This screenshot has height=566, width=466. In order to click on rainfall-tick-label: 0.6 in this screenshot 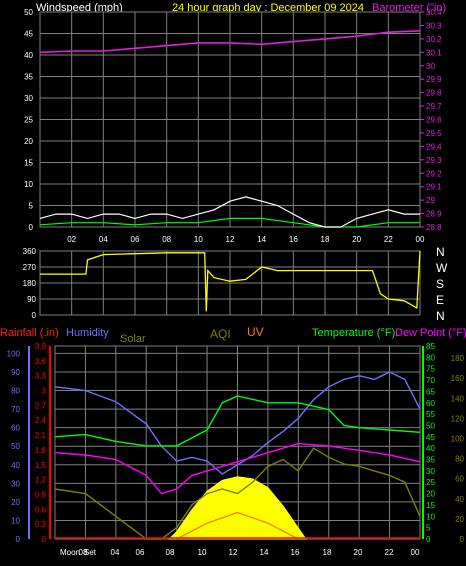, I will do `click(41, 509)`.